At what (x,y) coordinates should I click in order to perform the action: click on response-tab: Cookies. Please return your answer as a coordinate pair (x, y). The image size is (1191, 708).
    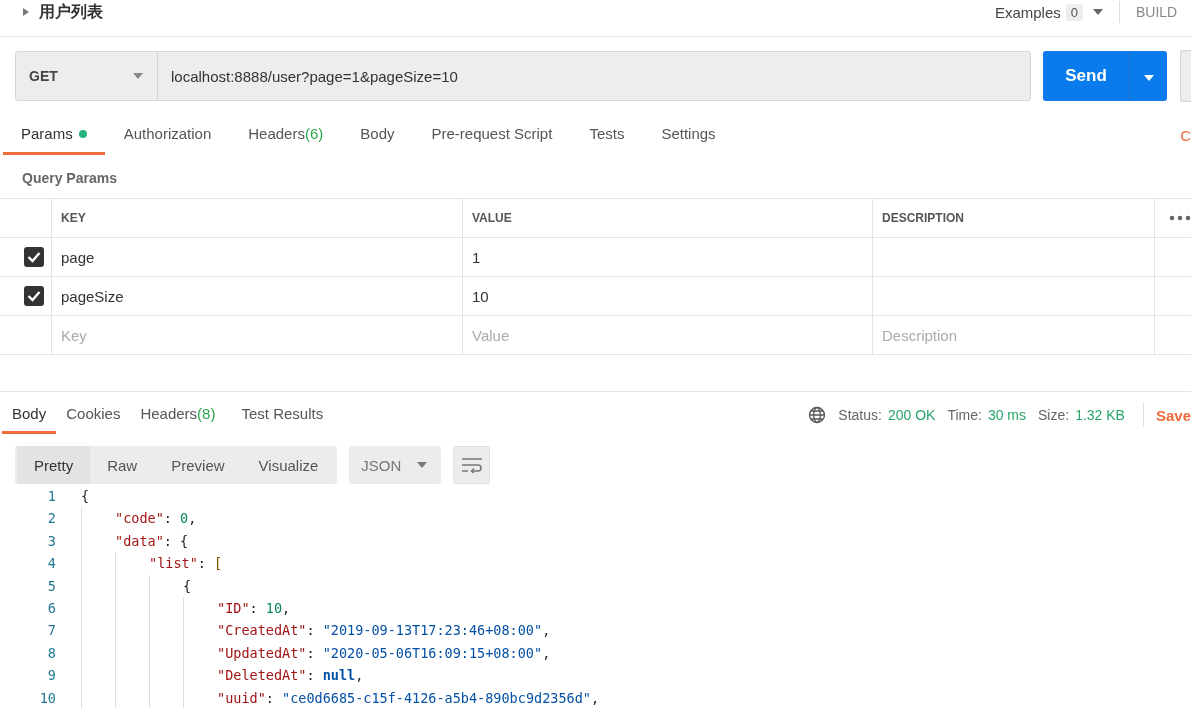
    Looking at the image, I should click on (93, 415).